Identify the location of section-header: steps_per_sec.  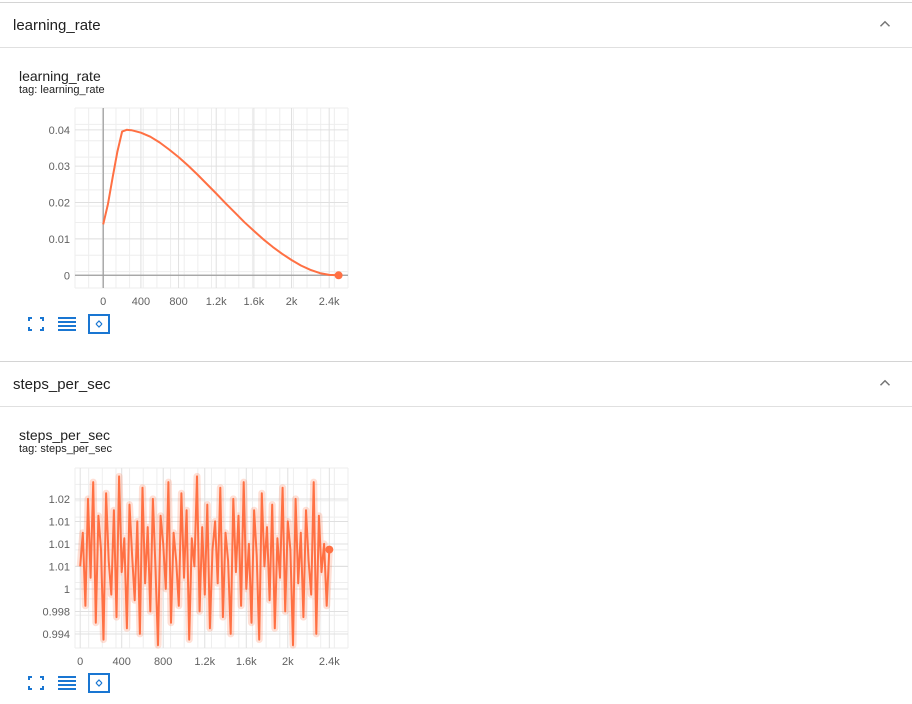
(456, 384).